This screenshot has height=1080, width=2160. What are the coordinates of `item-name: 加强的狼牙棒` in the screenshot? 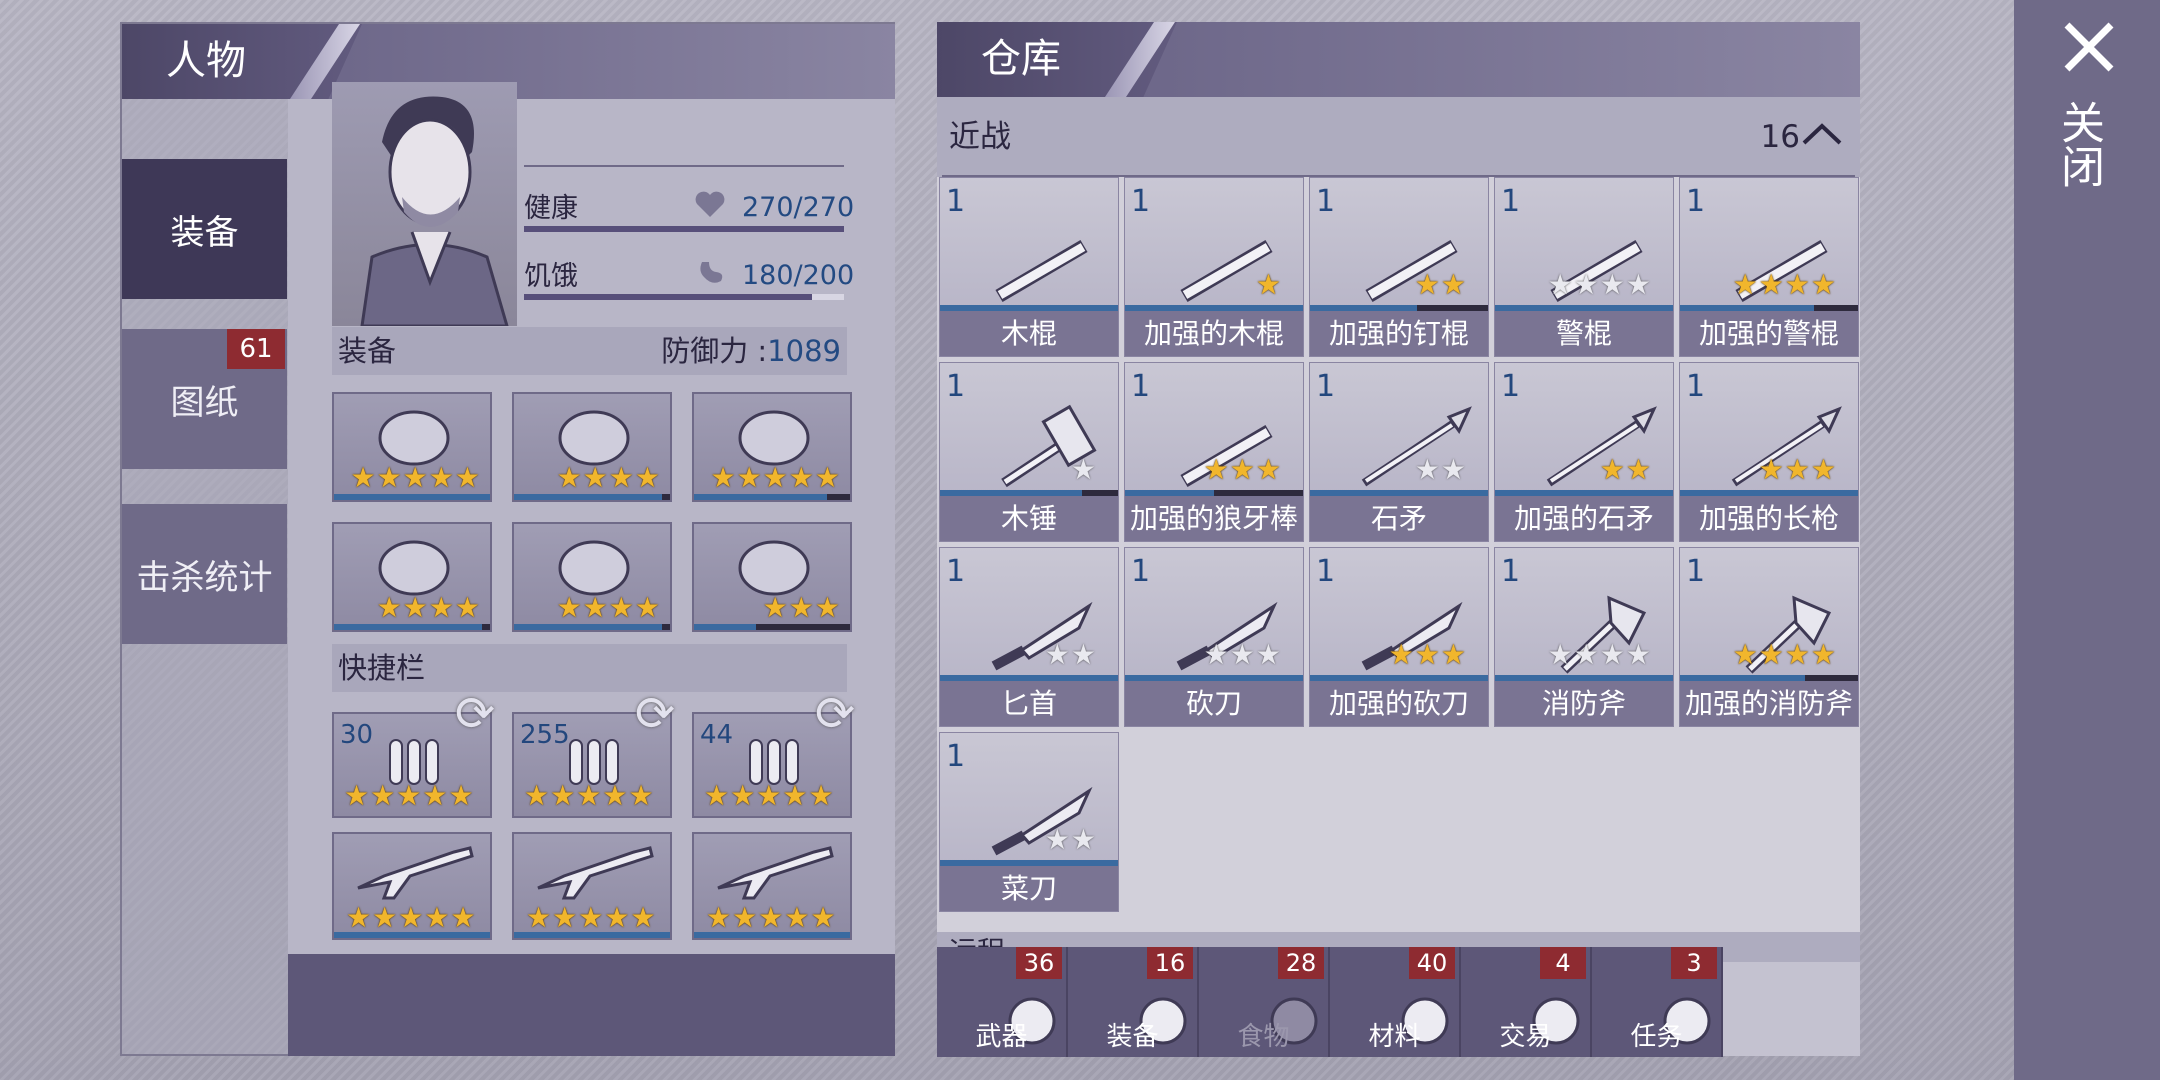 It's located at (1214, 518).